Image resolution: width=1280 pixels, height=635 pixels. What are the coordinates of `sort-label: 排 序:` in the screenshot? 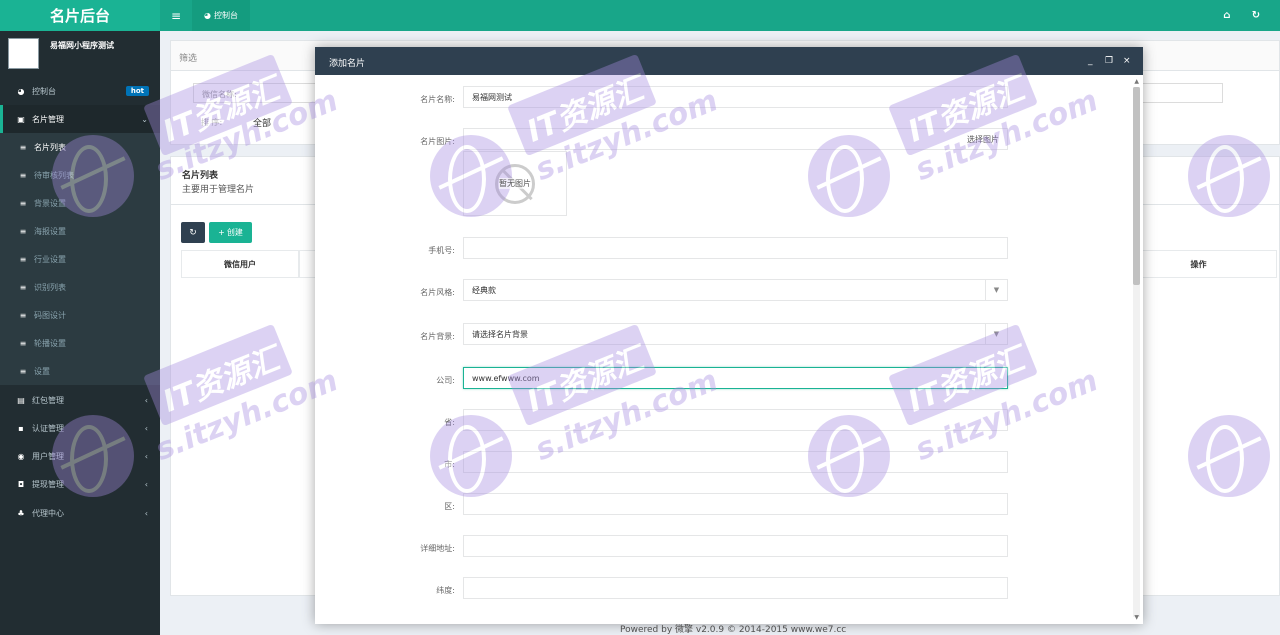 It's located at (212, 122).